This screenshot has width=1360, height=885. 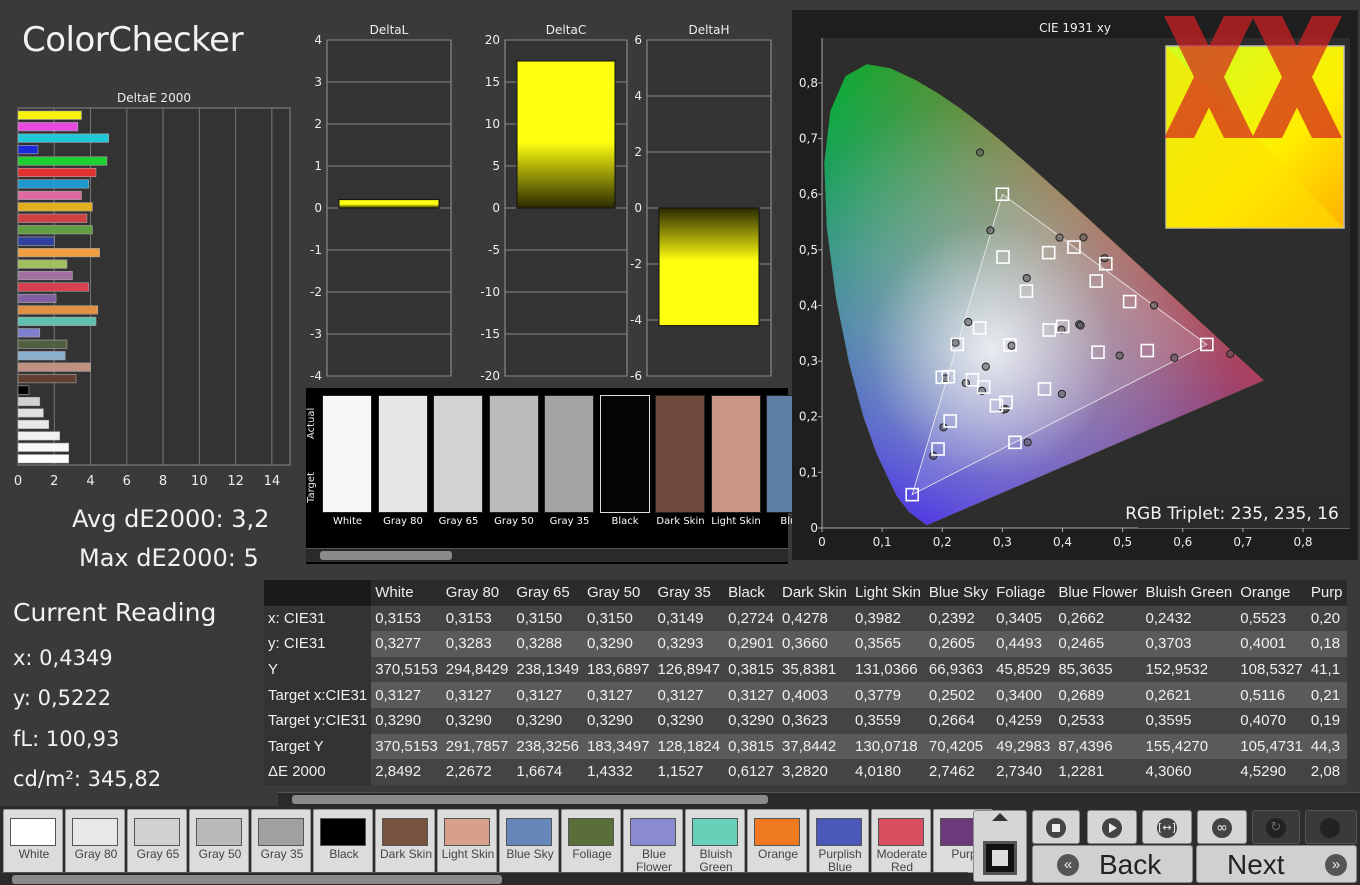 What do you see at coordinates (547, 555) in the screenshot?
I see `strip-scrollbar` at bounding box center [547, 555].